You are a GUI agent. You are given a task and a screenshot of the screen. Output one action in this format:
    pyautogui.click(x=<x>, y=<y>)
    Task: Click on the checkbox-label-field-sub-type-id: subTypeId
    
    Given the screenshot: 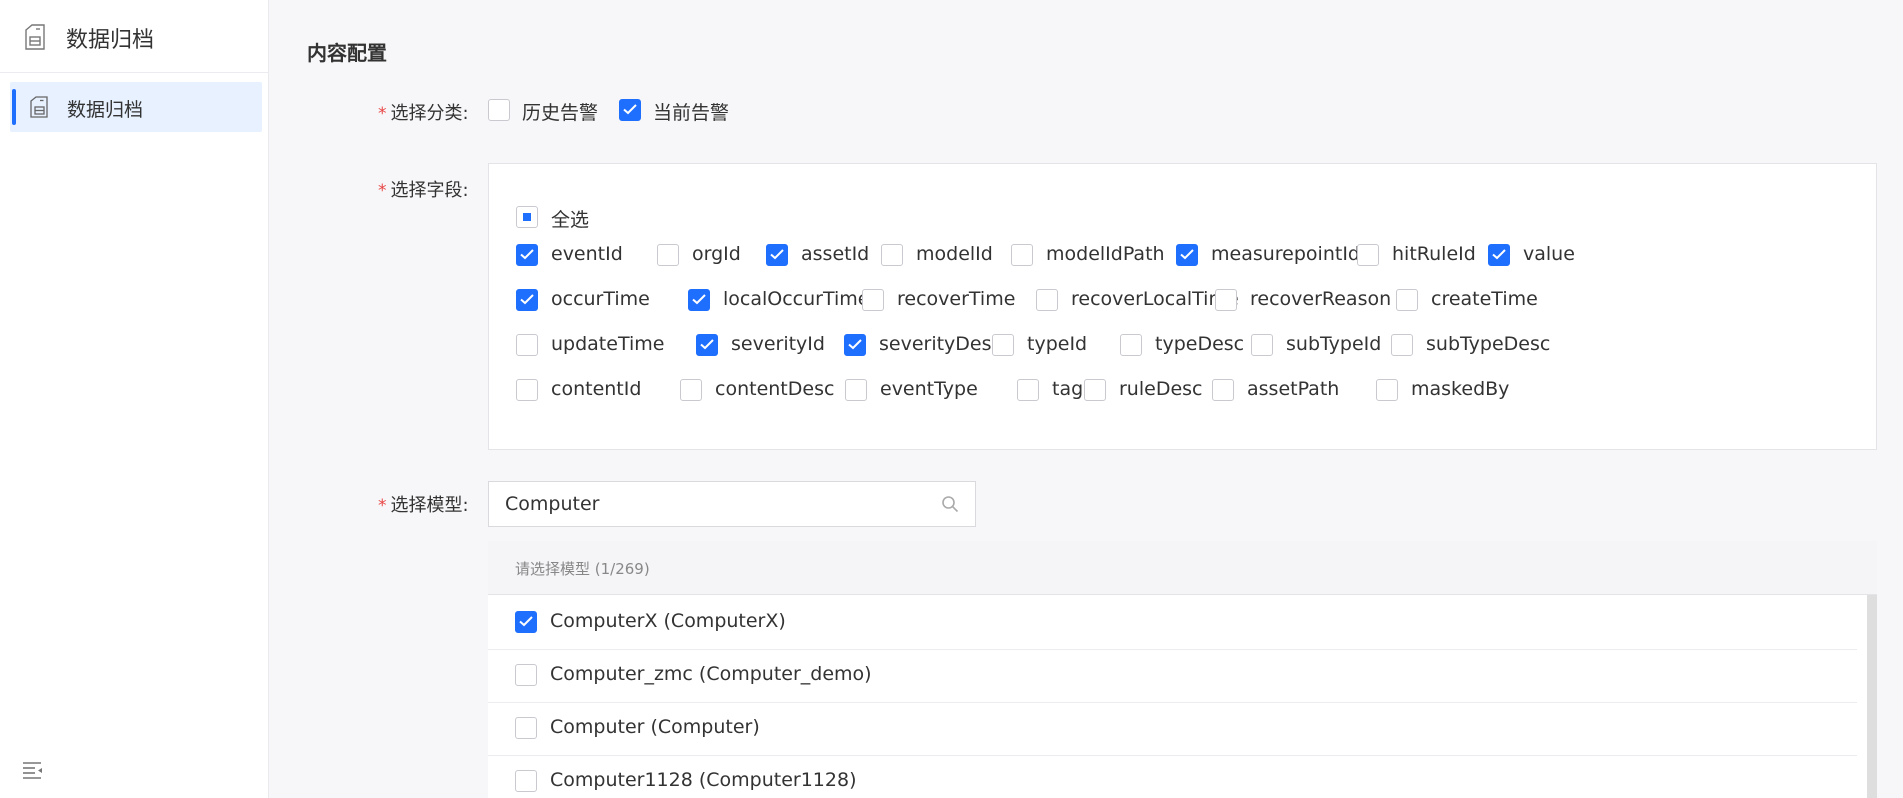 What is the action you would take?
    pyautogui.click(x=1334, y=344)
    